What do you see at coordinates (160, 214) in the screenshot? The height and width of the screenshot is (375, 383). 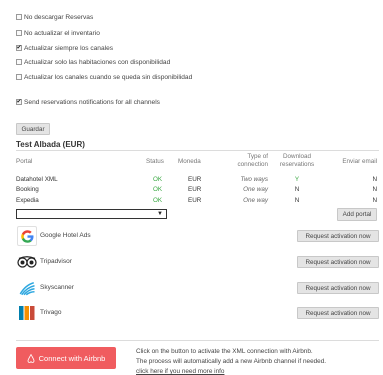 I see `chevron-down-icon: ▼` at bounding box center [160, 214].